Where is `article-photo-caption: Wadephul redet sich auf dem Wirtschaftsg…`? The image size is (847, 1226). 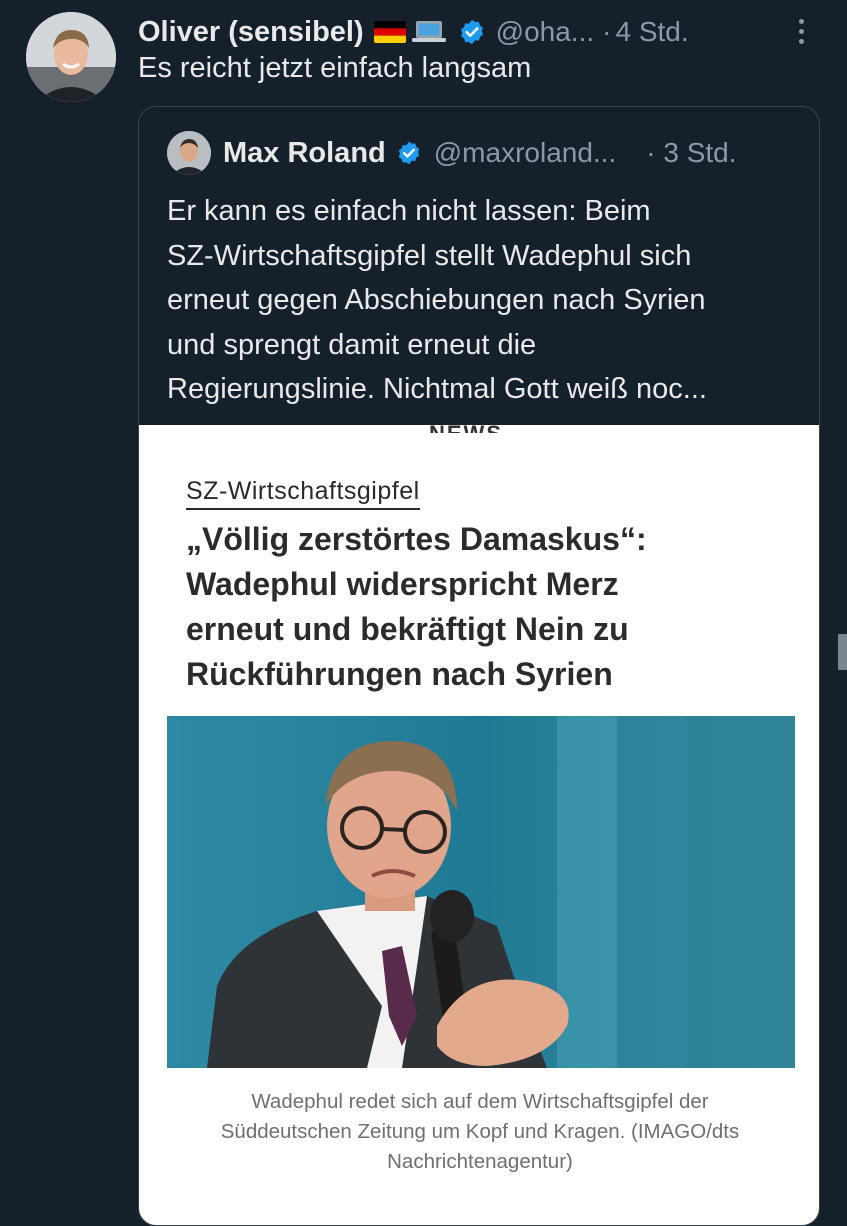
article-photo-caption: Wadephul redet sich auf dem Wirtschaftsg… is located at coordinates (479, 1132).